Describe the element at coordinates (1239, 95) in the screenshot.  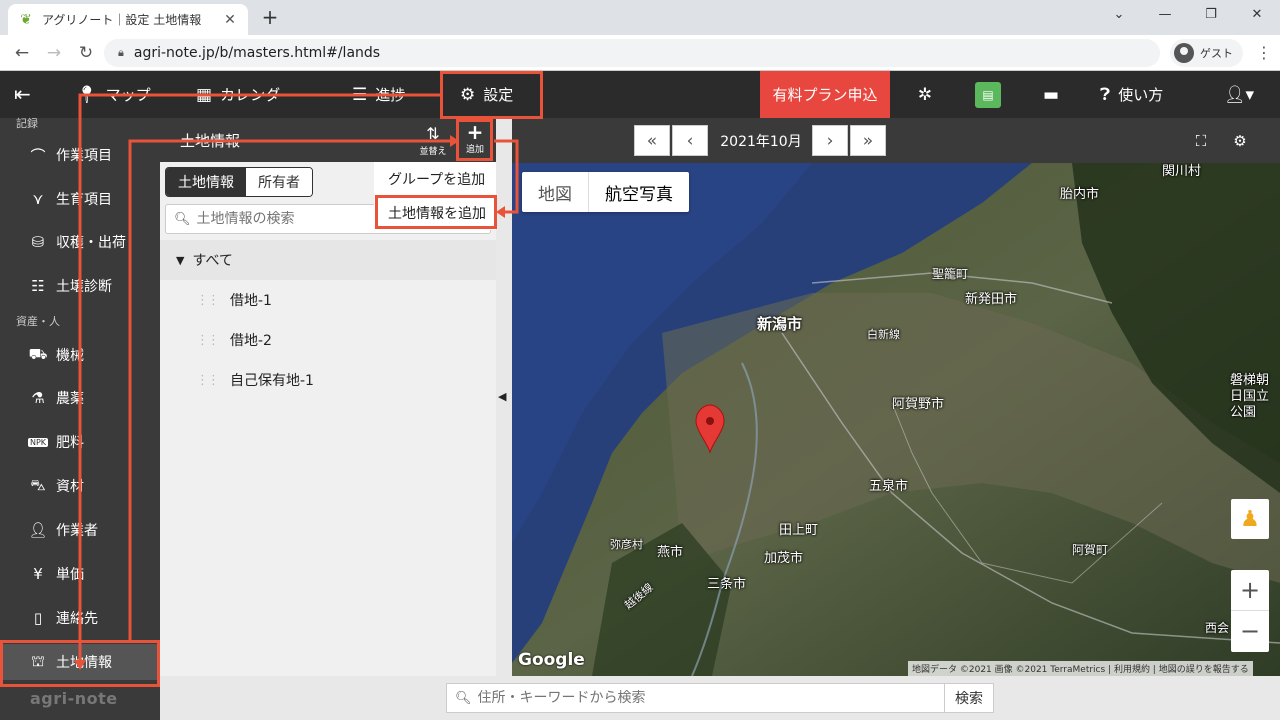
I see `user-menu-icon: 👤︎▾` at that location.